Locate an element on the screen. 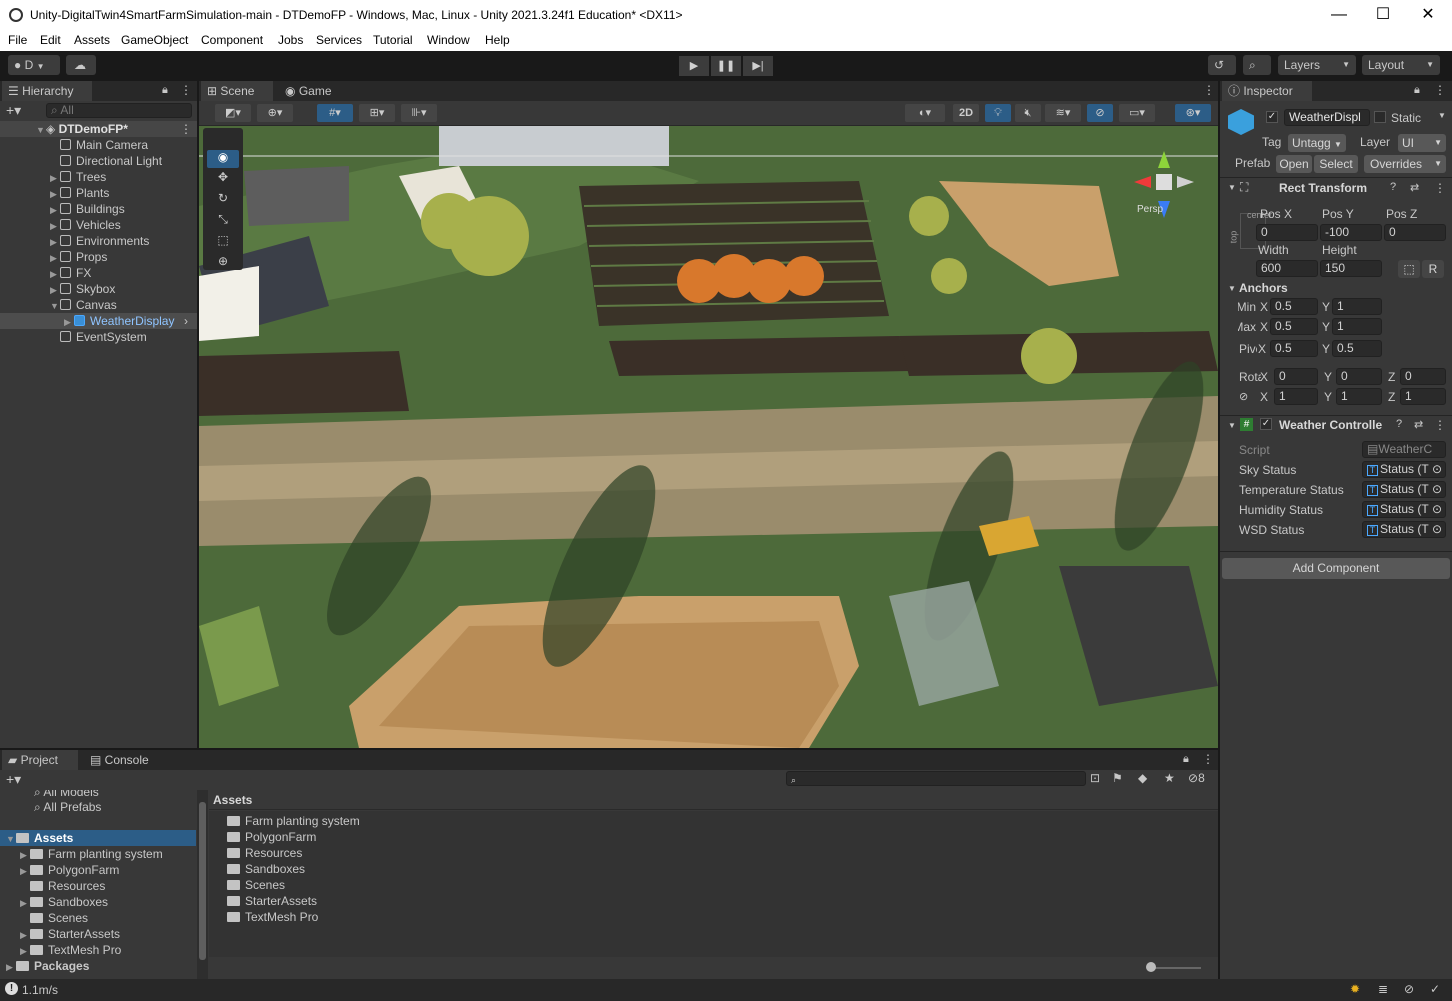 The image size is (1452, 1001). scene-root-row: ▼◈ DTDemoFP* ⋮ is located at coordinates (98, 129).